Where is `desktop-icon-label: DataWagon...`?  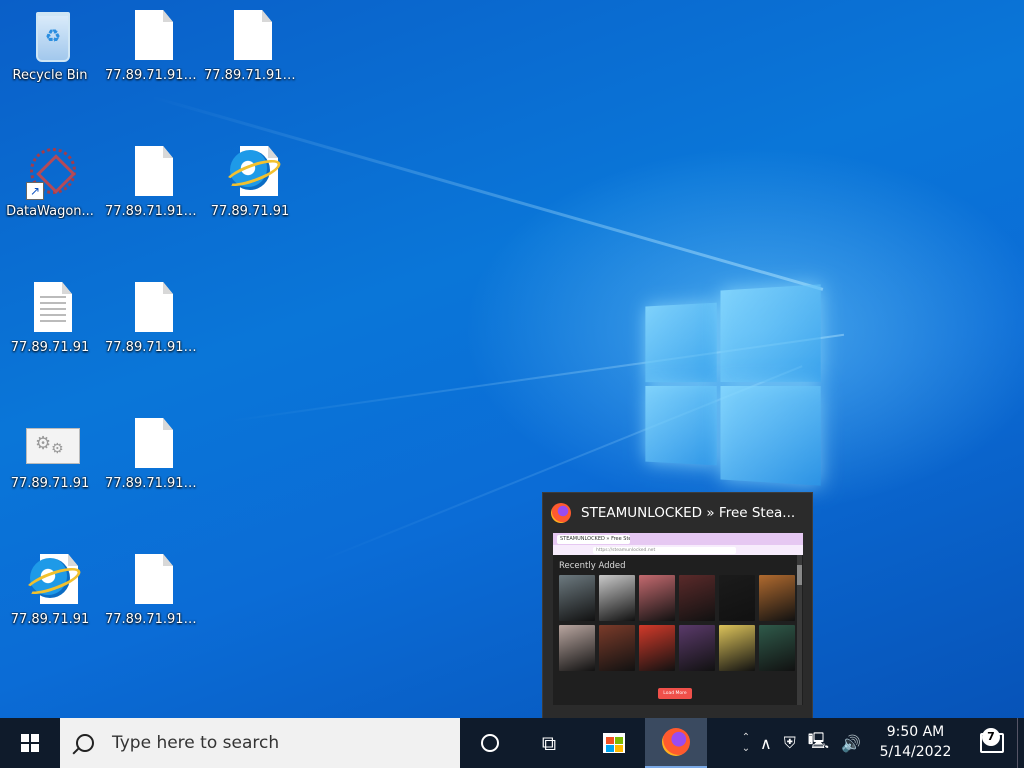 desktop-icon-label: DataWagon... is located at coordinates (50, 211).